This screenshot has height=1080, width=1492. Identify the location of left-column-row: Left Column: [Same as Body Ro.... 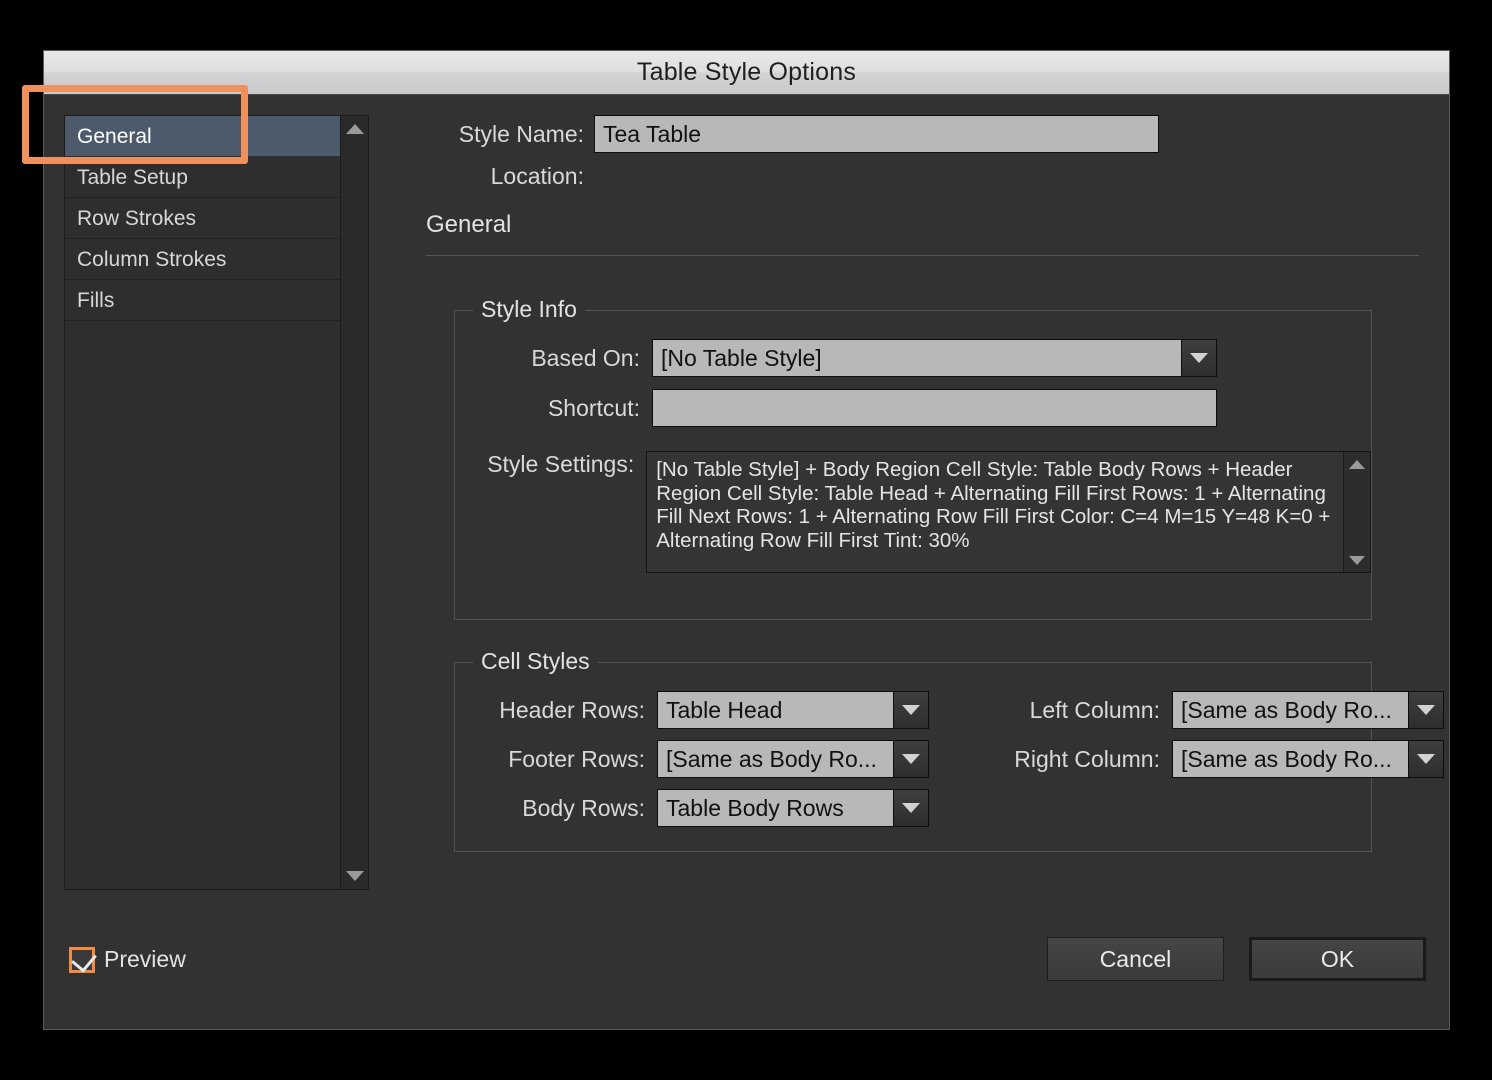
(1209, 710).